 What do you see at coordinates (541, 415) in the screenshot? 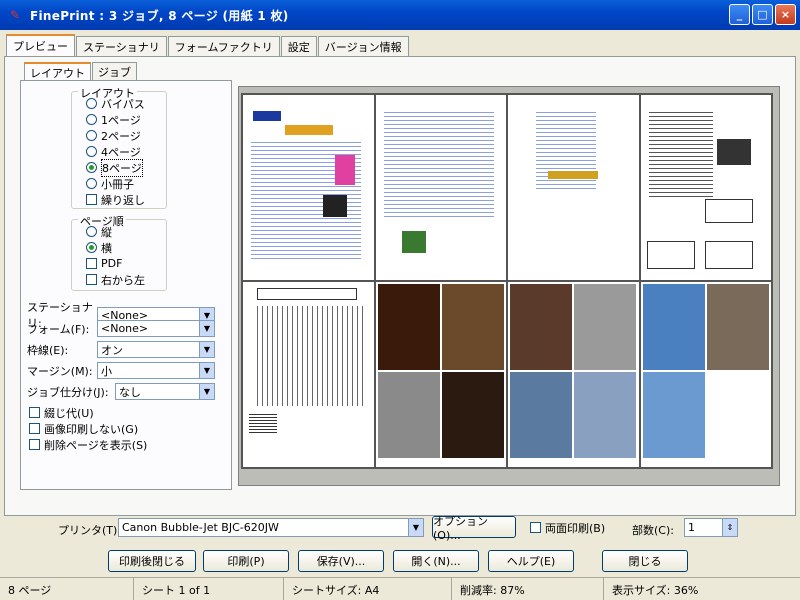
I see `building-photo` at bounding box center [541, 415].